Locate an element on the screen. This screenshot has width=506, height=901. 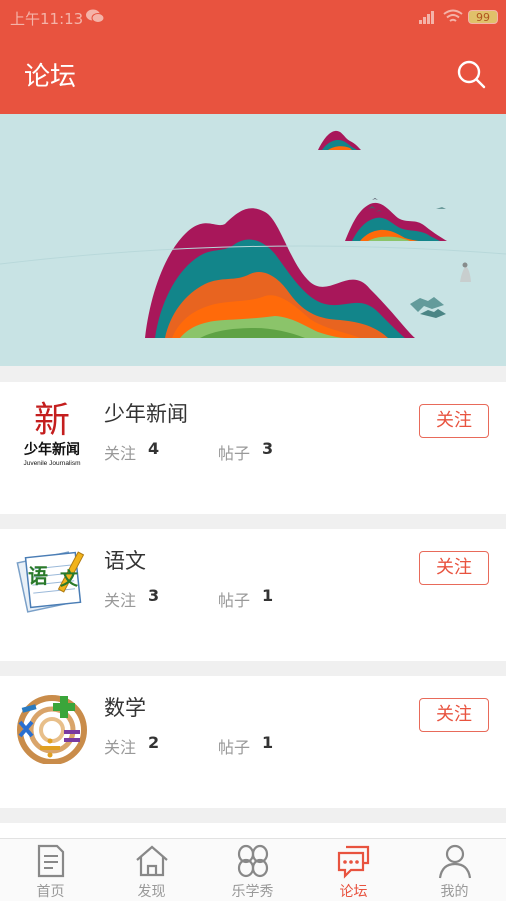
tab-label: 发现 is located at coordinates (151, 892).